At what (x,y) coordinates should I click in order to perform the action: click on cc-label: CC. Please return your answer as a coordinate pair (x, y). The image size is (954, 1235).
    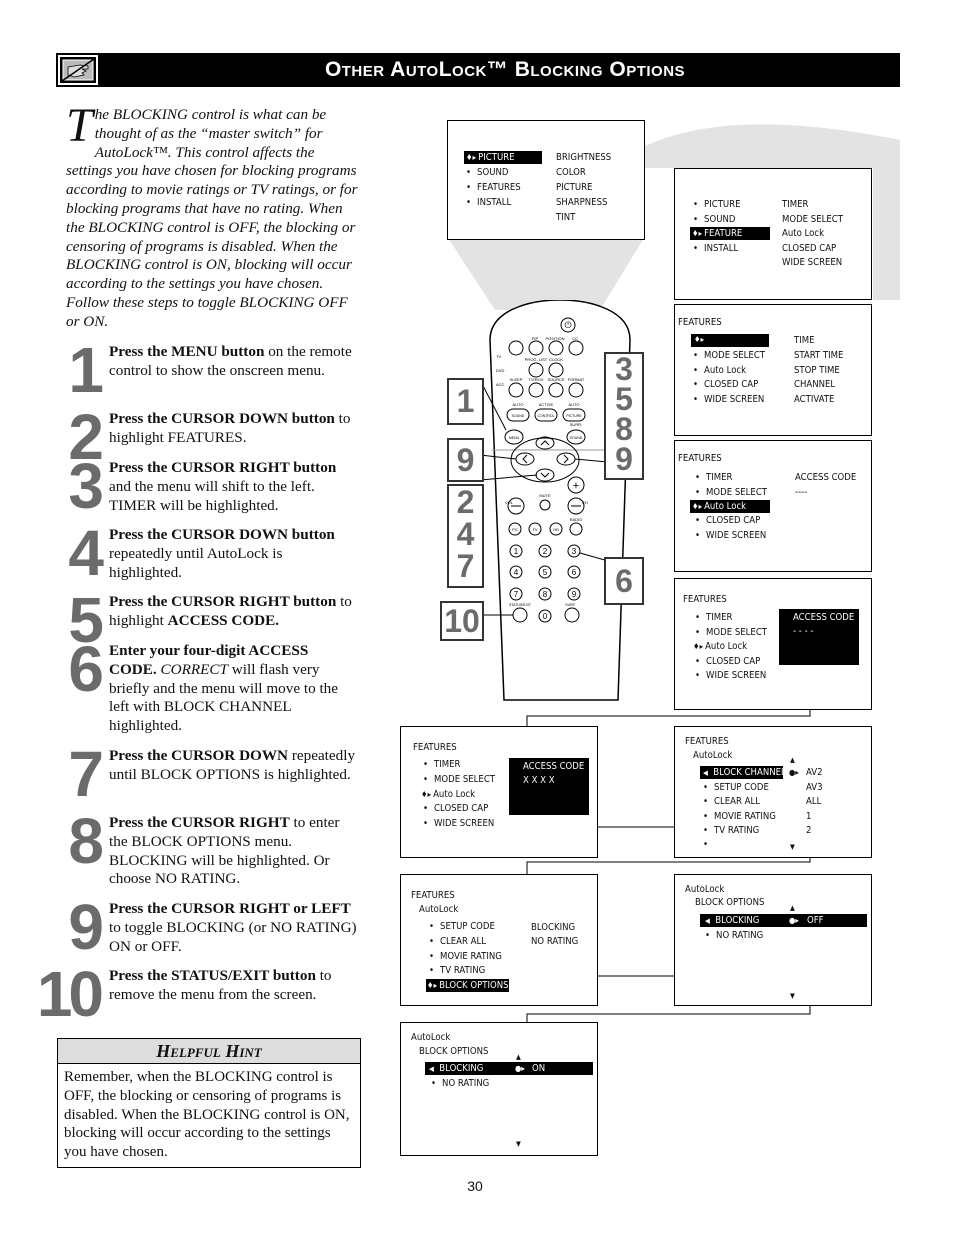
    Looking at the image, I should click on (575, 338).